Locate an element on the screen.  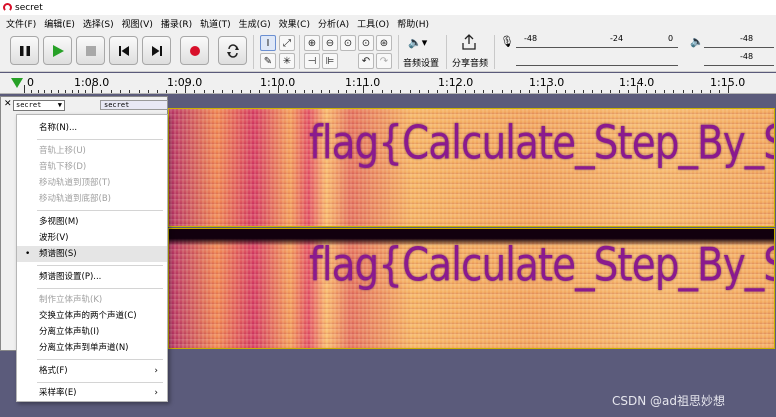
record-meter-lower is located at coordinates (597, 60).